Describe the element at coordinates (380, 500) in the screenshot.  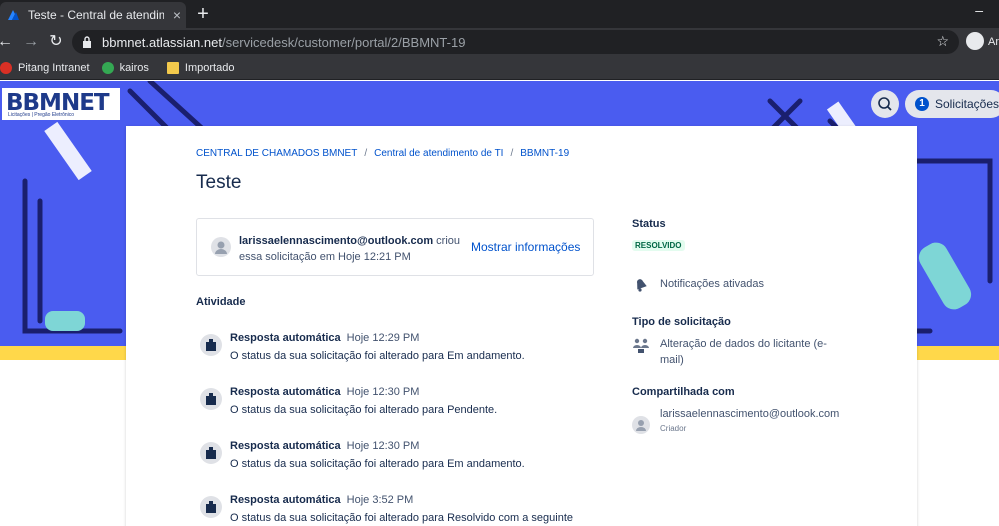
I see `activity-time: Hoje 3:52 PM` at that location.